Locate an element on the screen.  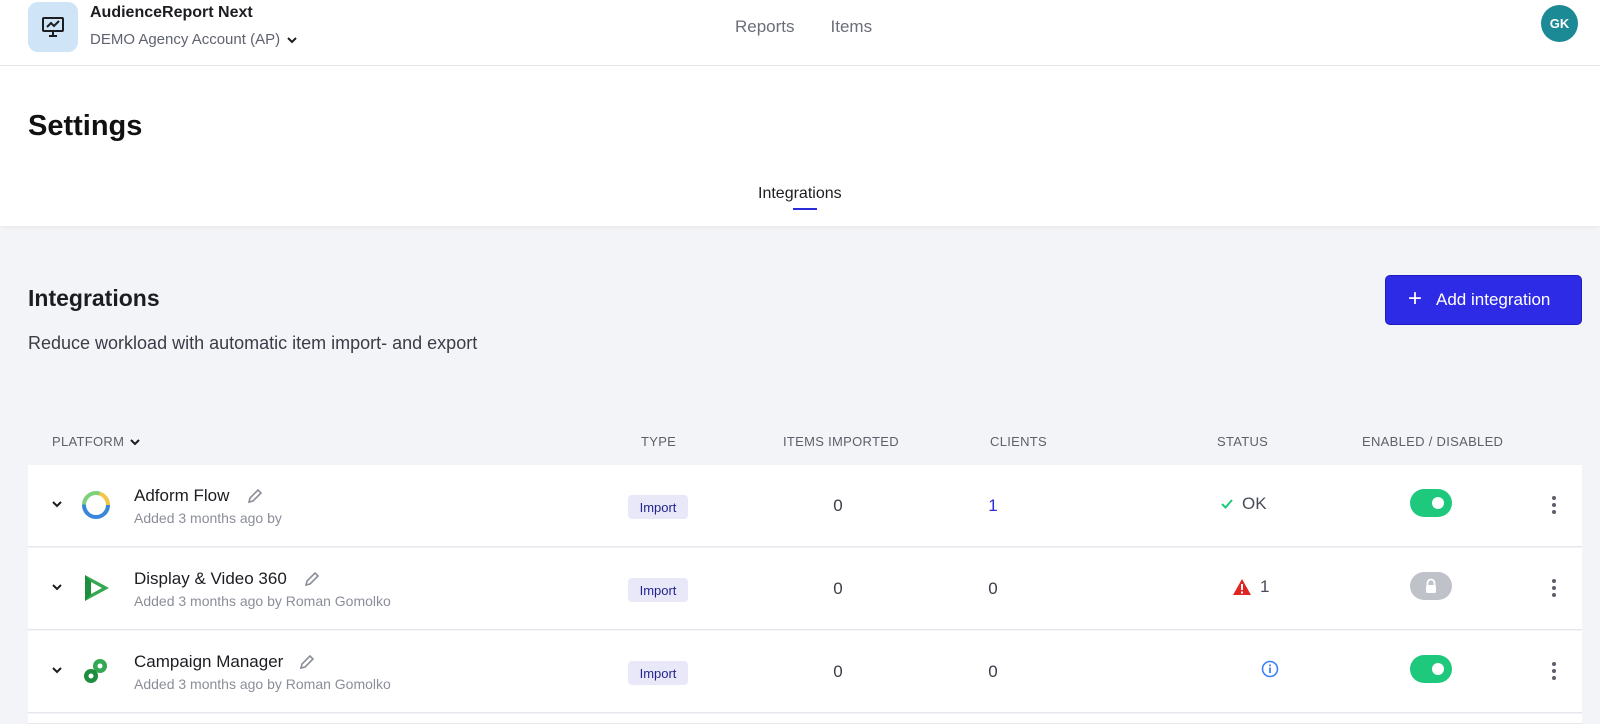
lock-icon is located at coordinates (1431, 585).